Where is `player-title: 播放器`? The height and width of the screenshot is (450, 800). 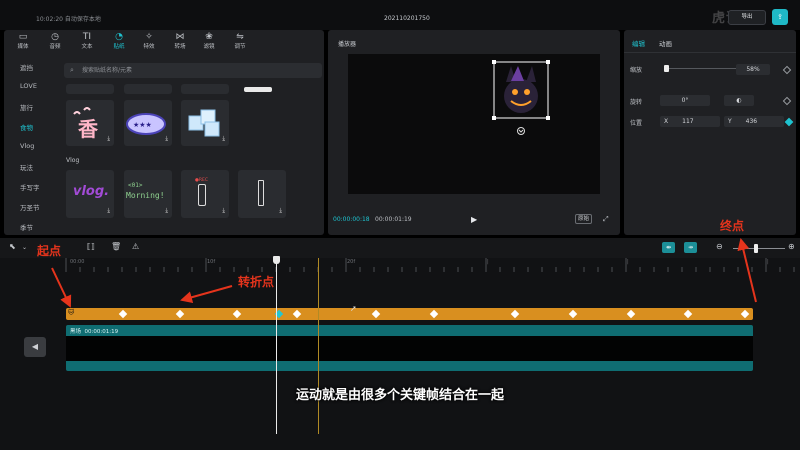
player-title: 播放器 is located at coordinates (347, 44).